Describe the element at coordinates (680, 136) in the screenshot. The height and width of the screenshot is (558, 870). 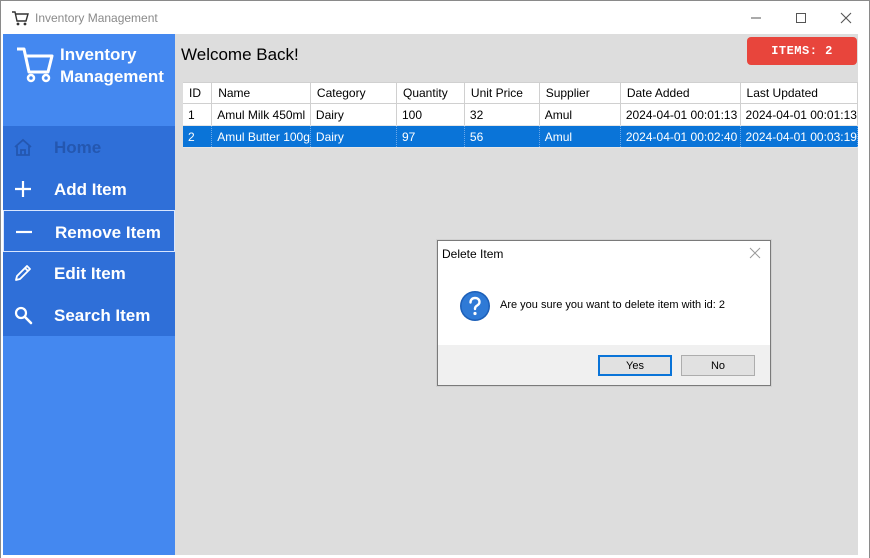
I see `table-cell: 2024-04-01 00:02:40` at that location.